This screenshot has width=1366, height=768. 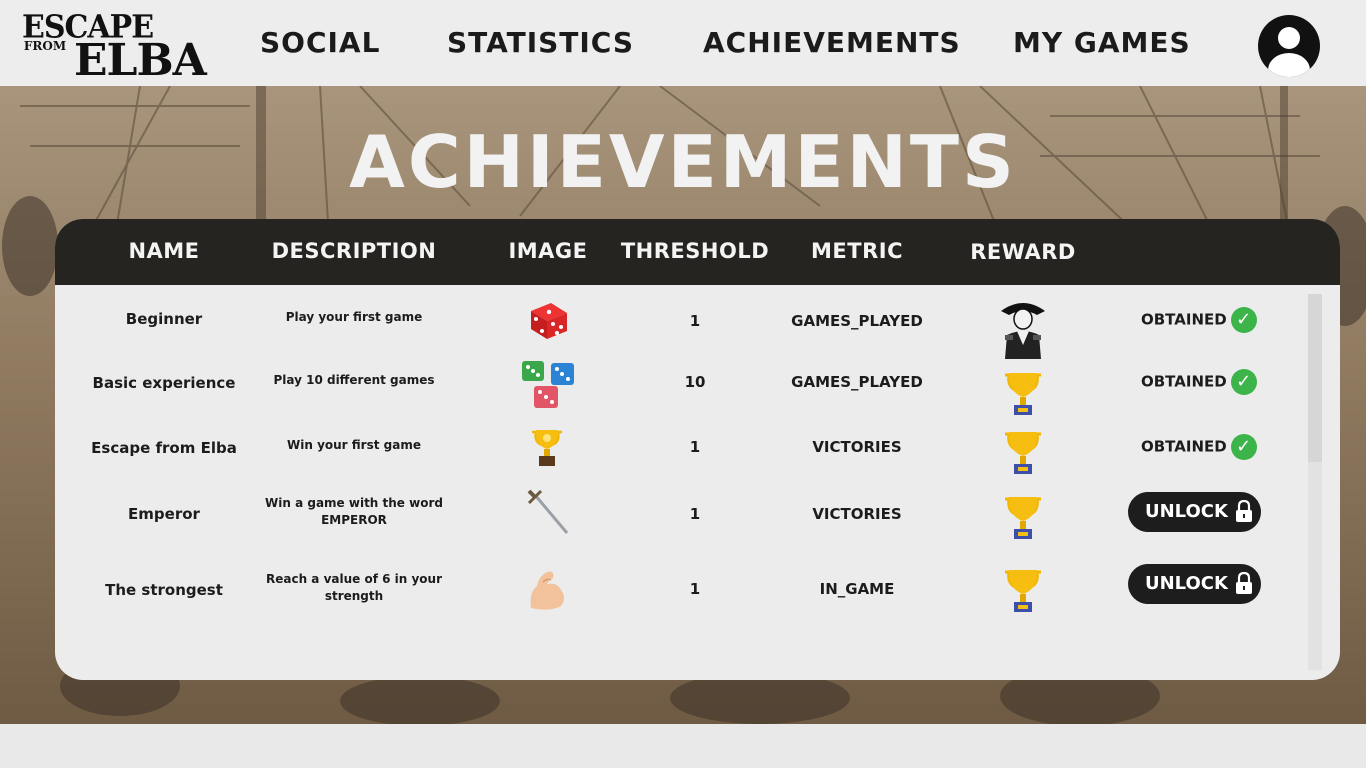 What do you see at coordinates (832, 42) in the screenshot?
I see `nav-achievements-link: ACHIEVEMENTS` at bounding box center [832, 42].